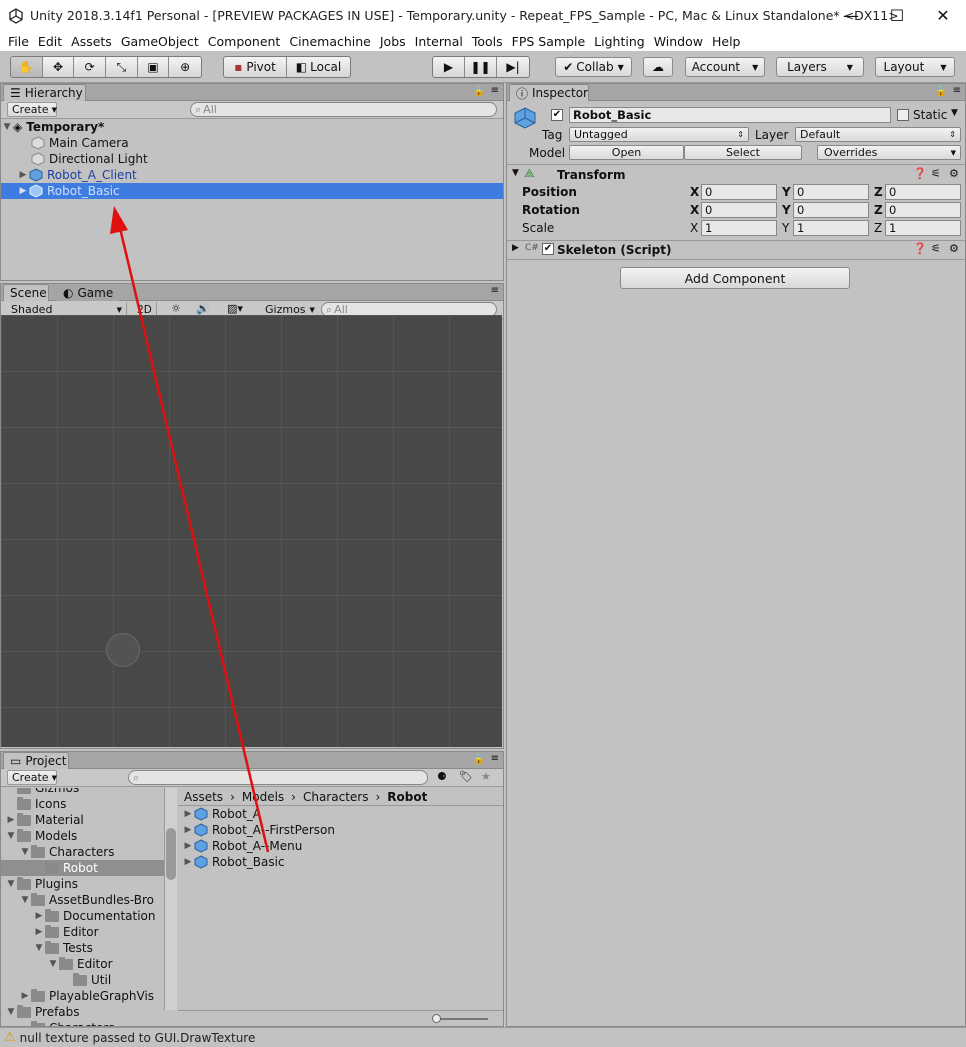 This screenshot has height=1047, width=966. I want to click on model-select-button: Select, so click(743, 152).